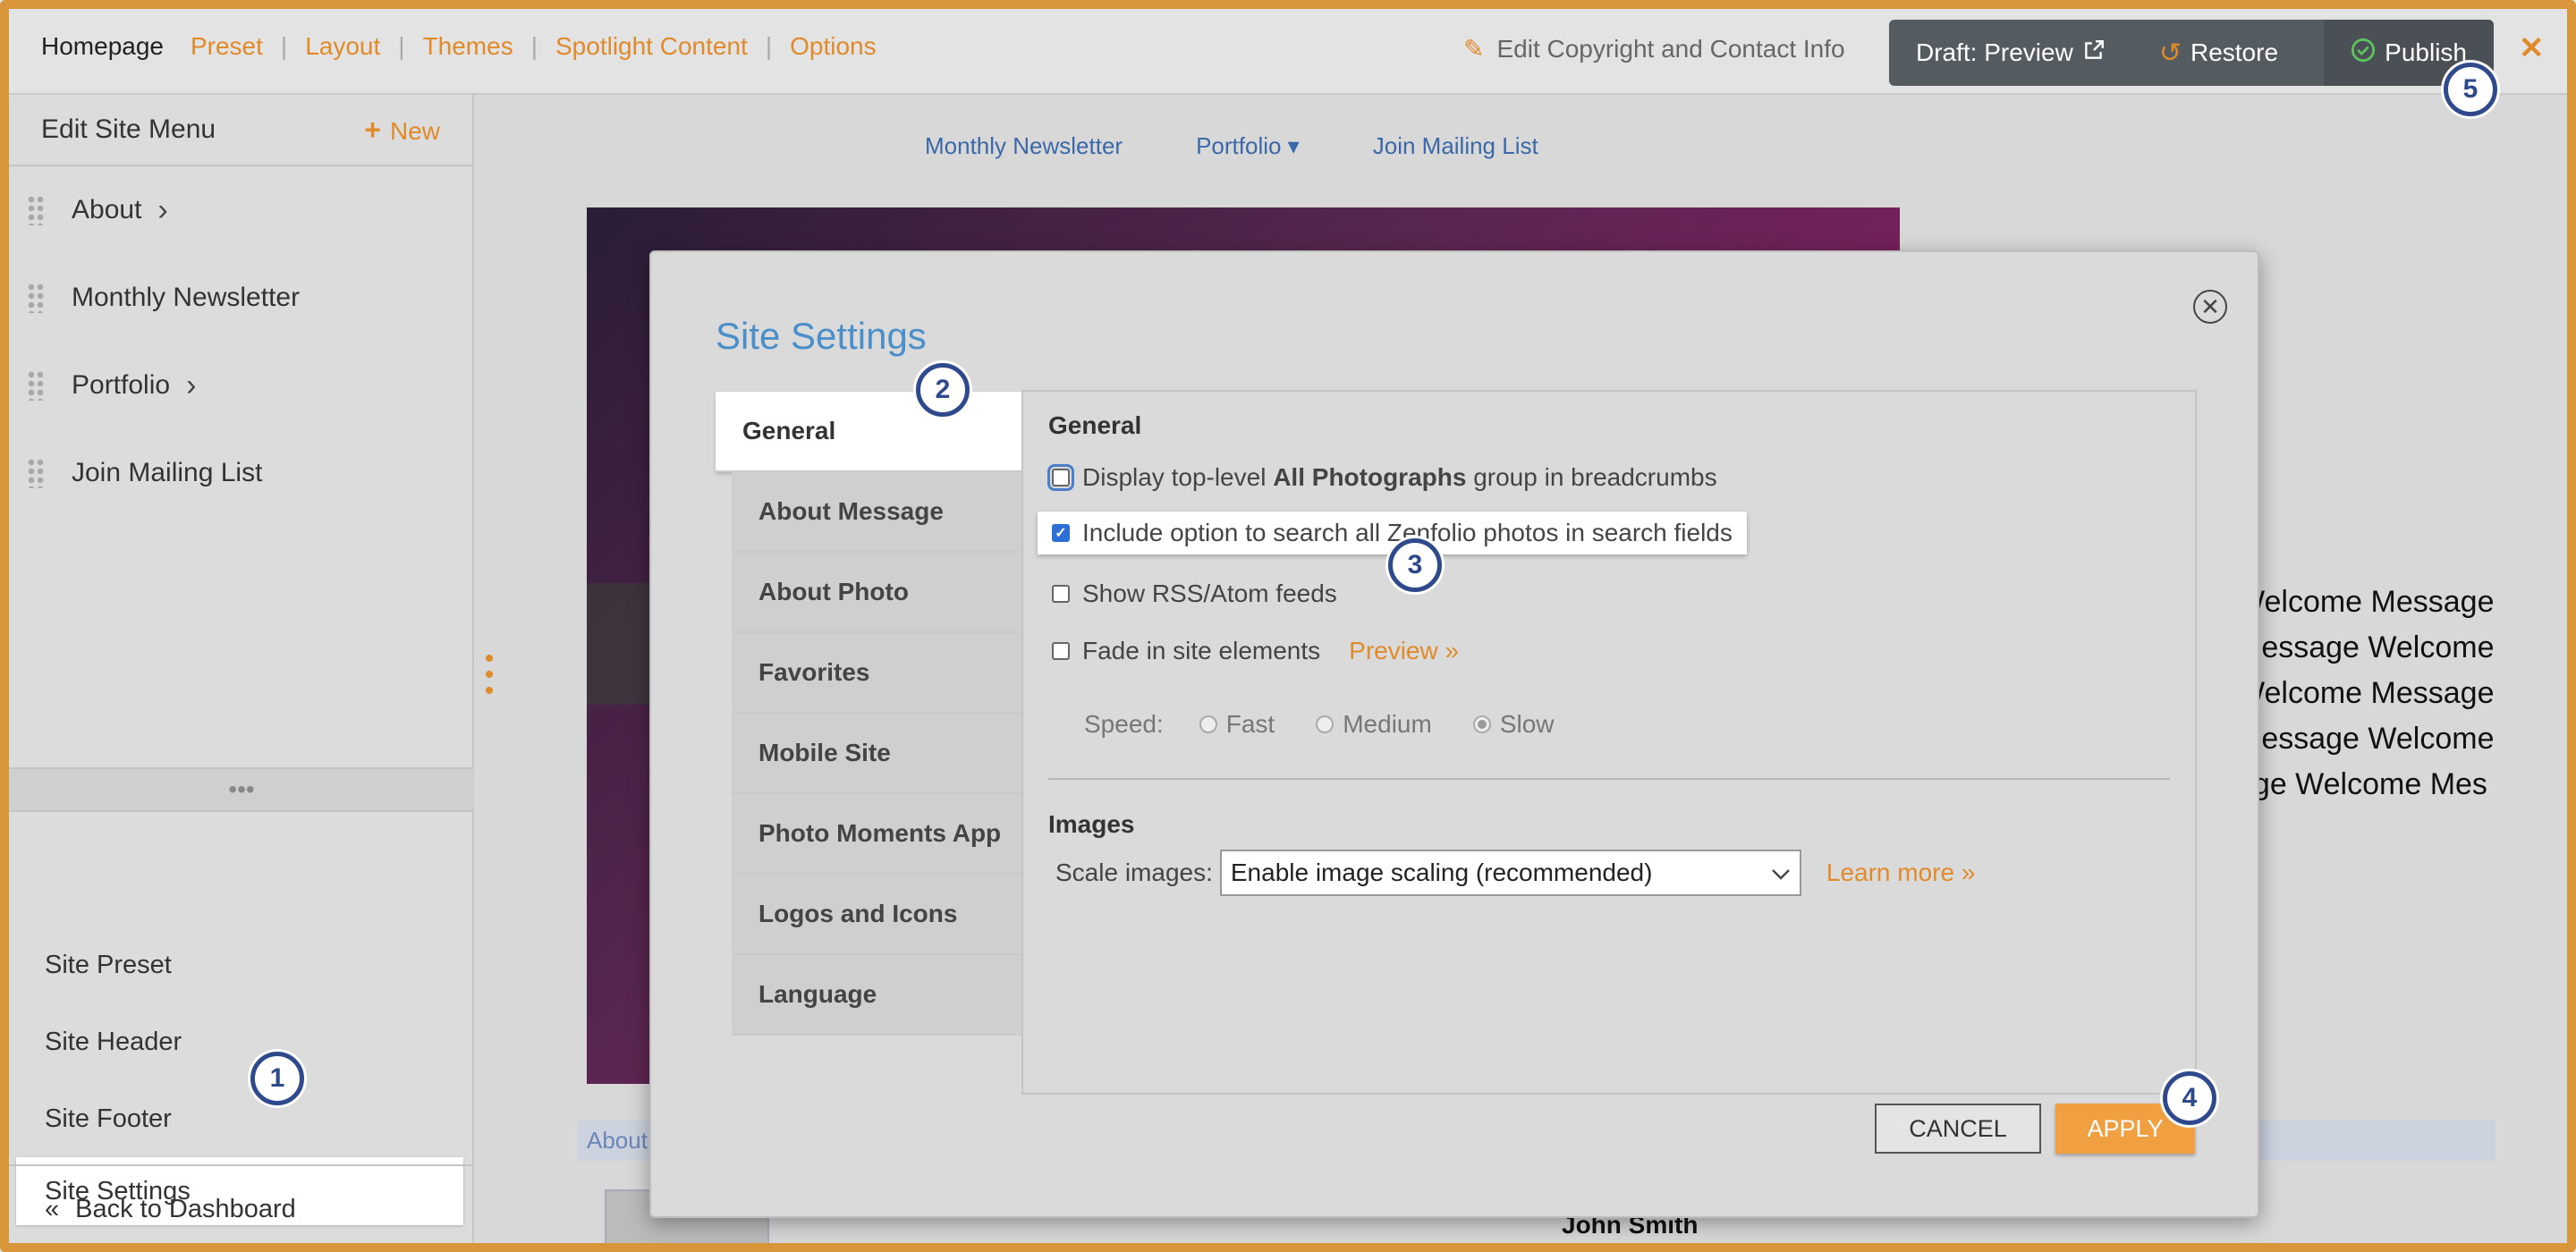 This screenshot has width=2576, height=1252. What do you see at coordinates (240, 210) in the screenshot?
I see `sidebar-item-about: About ›` at bounding box center [240, 210].